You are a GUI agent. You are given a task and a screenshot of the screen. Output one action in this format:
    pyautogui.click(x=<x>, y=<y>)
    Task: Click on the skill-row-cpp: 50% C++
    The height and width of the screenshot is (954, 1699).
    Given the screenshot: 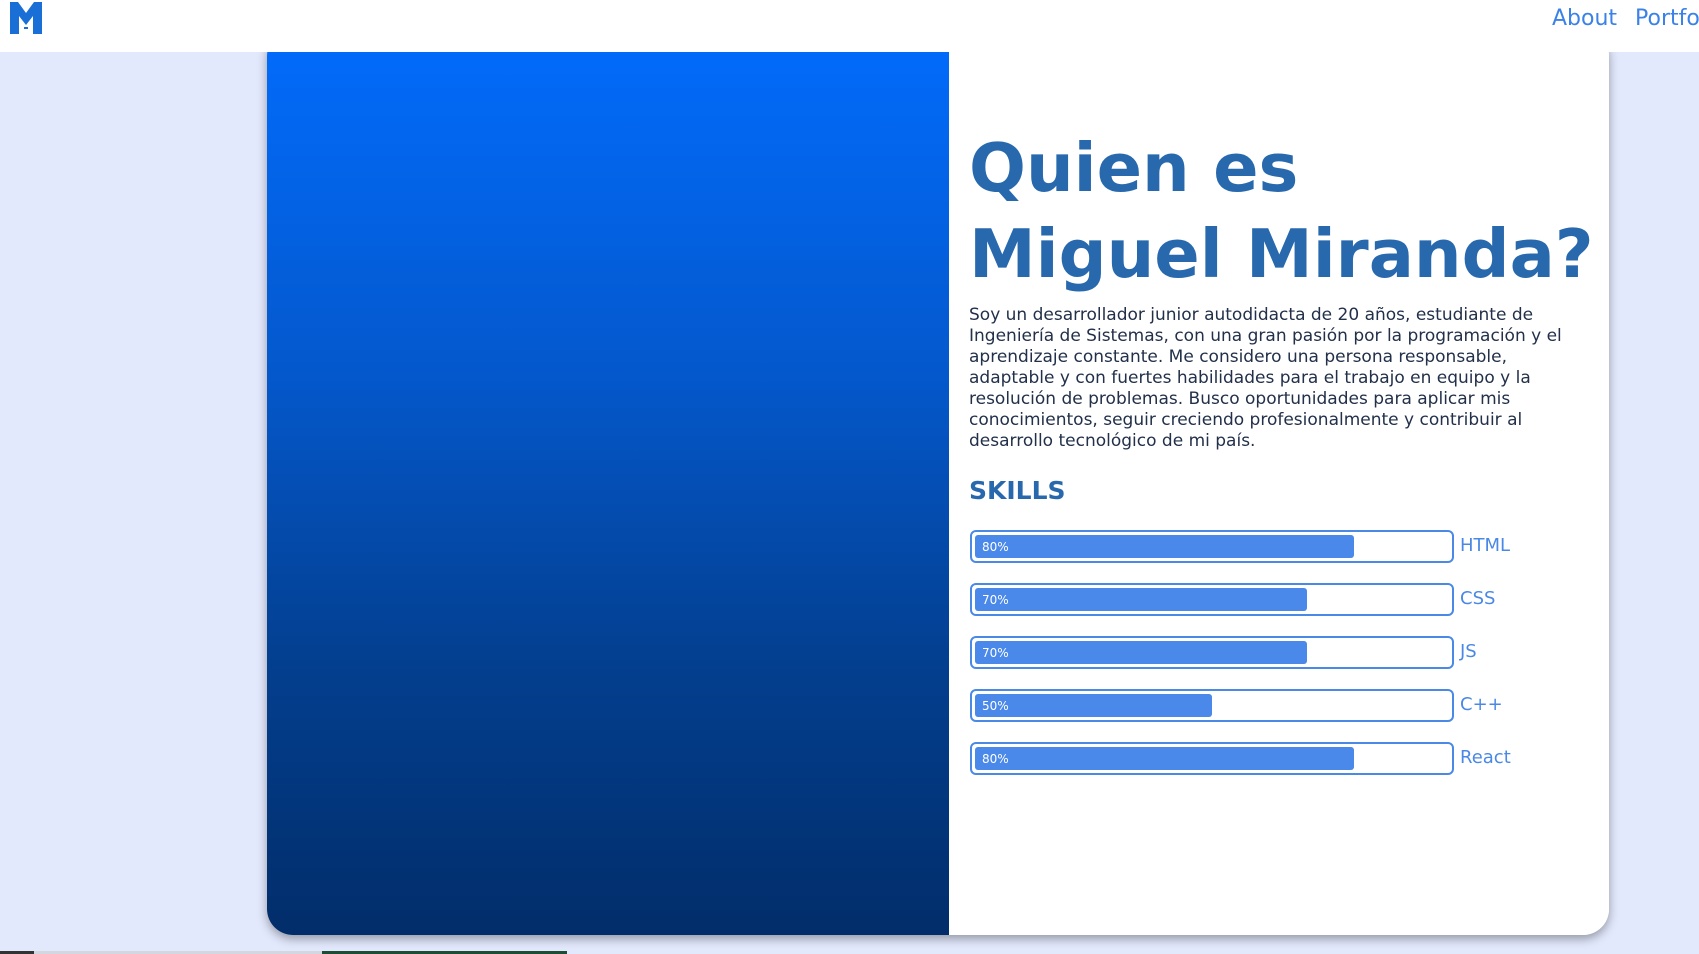 What is the action you would take?
    pyautogui.click(x=1280, y=705)
    